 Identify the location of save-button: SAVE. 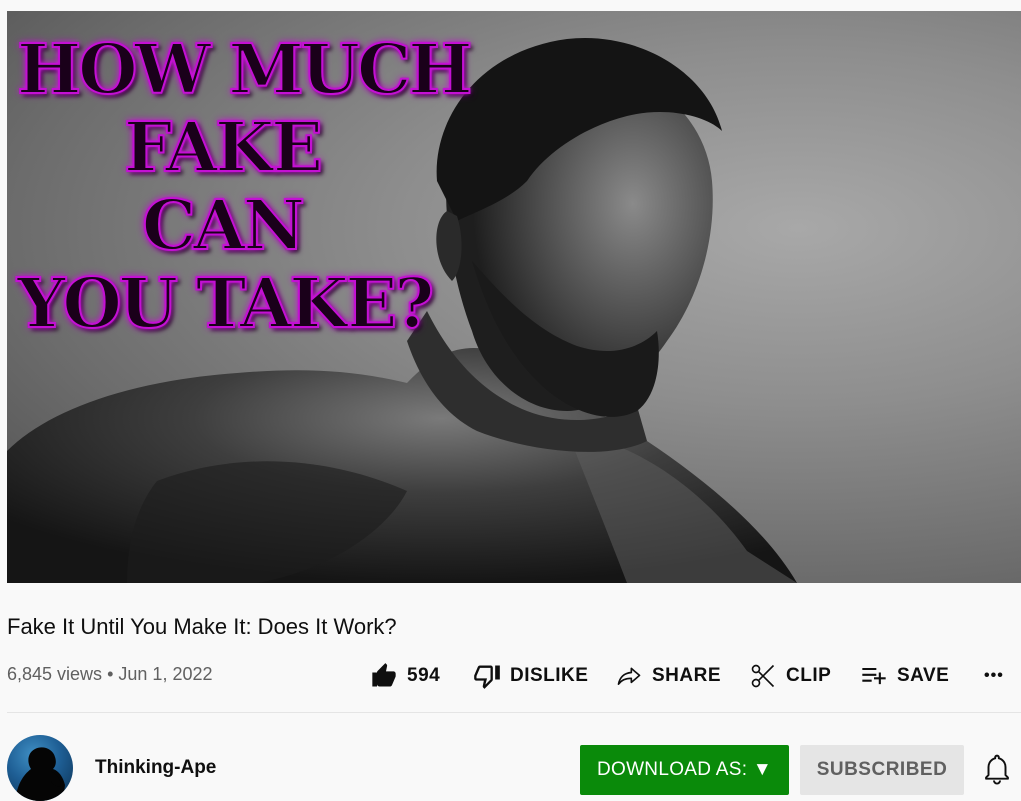
(904, 676).